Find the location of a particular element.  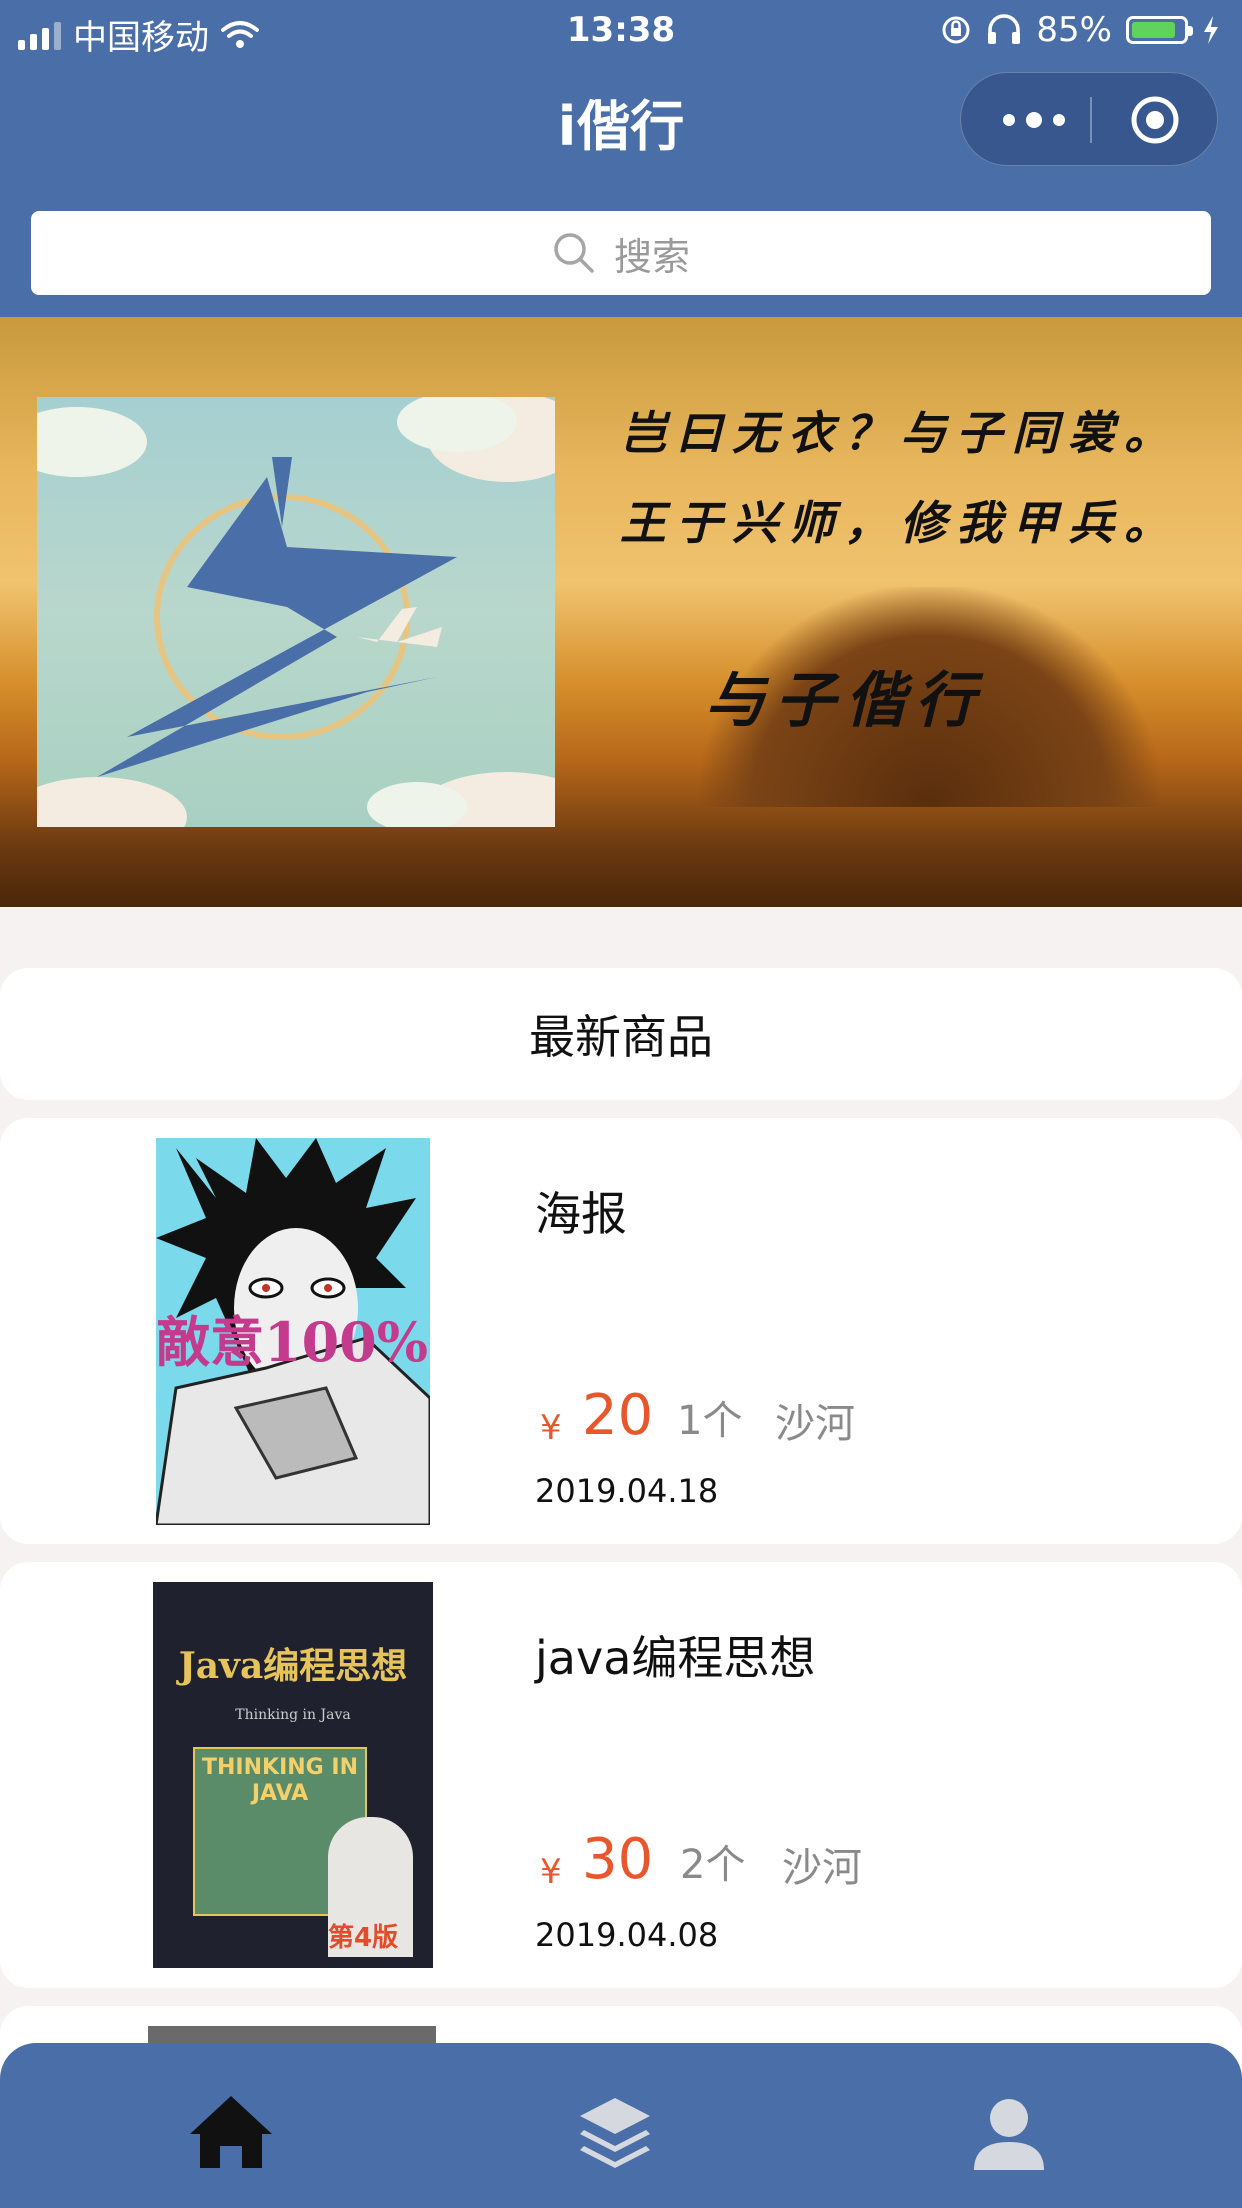

user-icon is located at coordinates (1009, 2133).